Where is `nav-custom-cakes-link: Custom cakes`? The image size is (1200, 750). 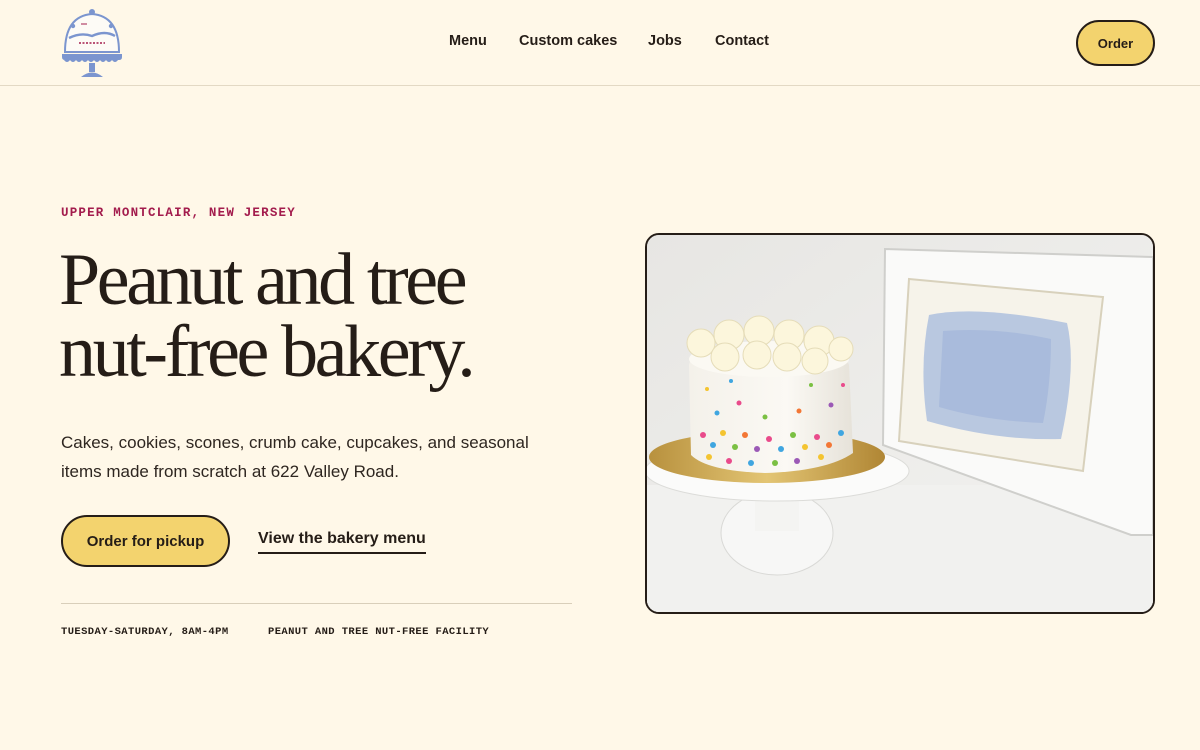
nav-custom-cakes-link: Custom cakes is located at coordinates (568, 41).